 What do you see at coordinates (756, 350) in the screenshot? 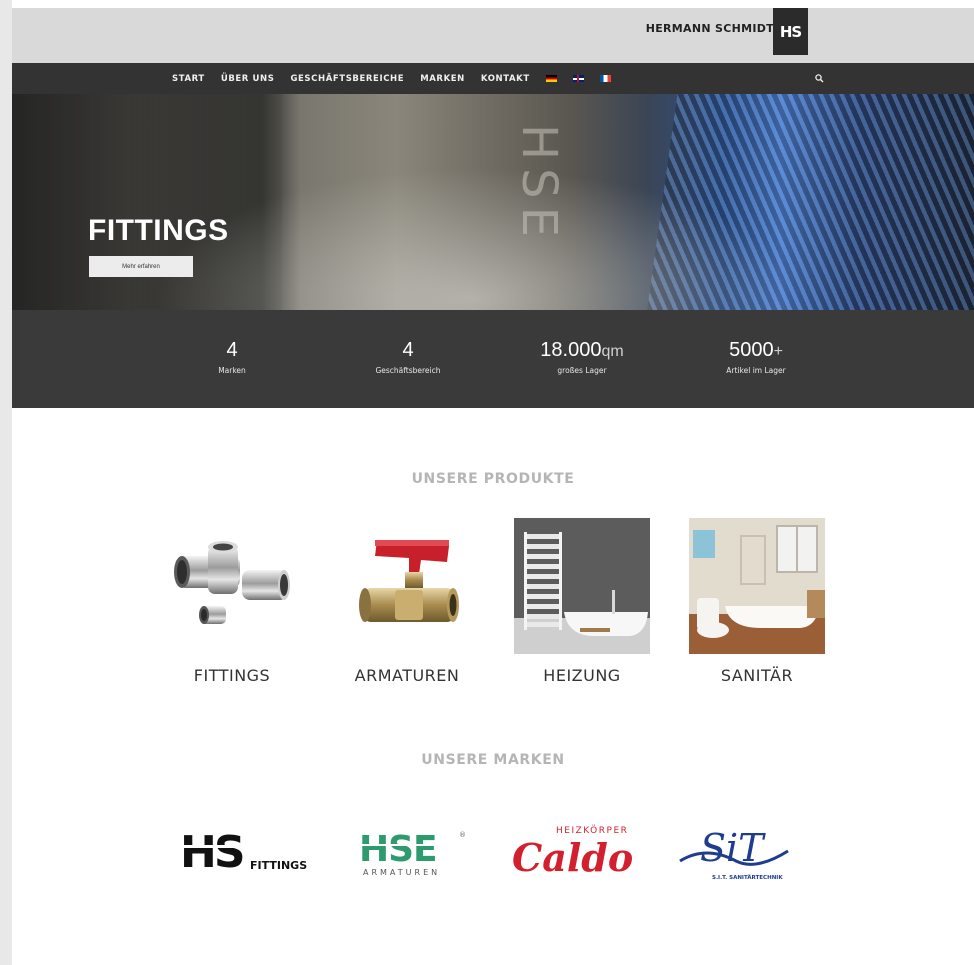
I see `stat-value: 5000+` at bounding box center [756, 350].